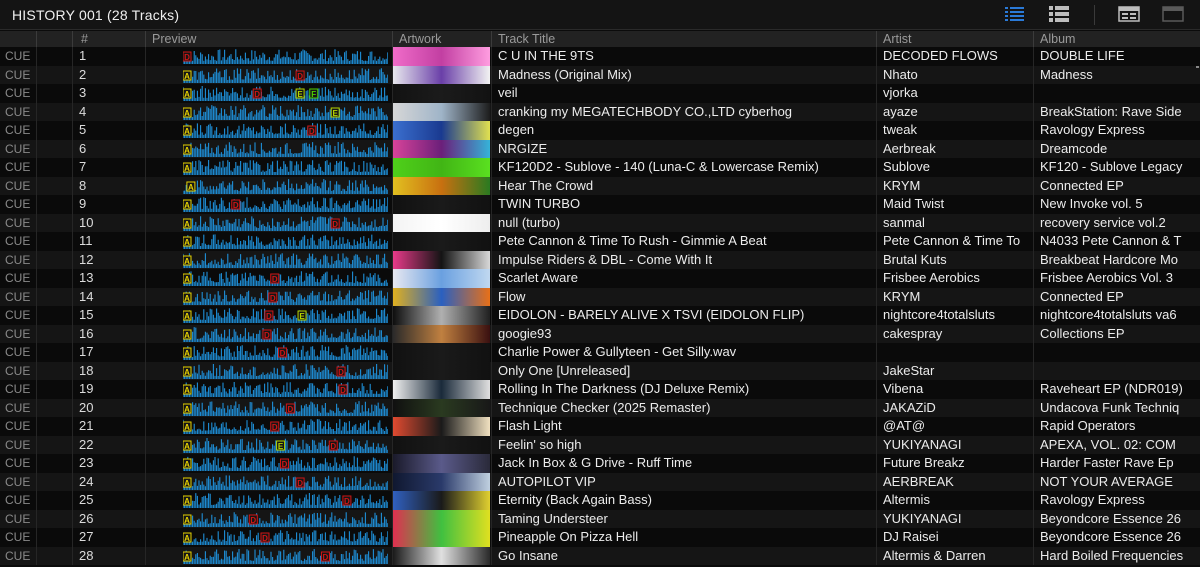  I want to click on track-row: CUE 16 A Dgoogie93 cakespray Collections EP, so click(600, 333).